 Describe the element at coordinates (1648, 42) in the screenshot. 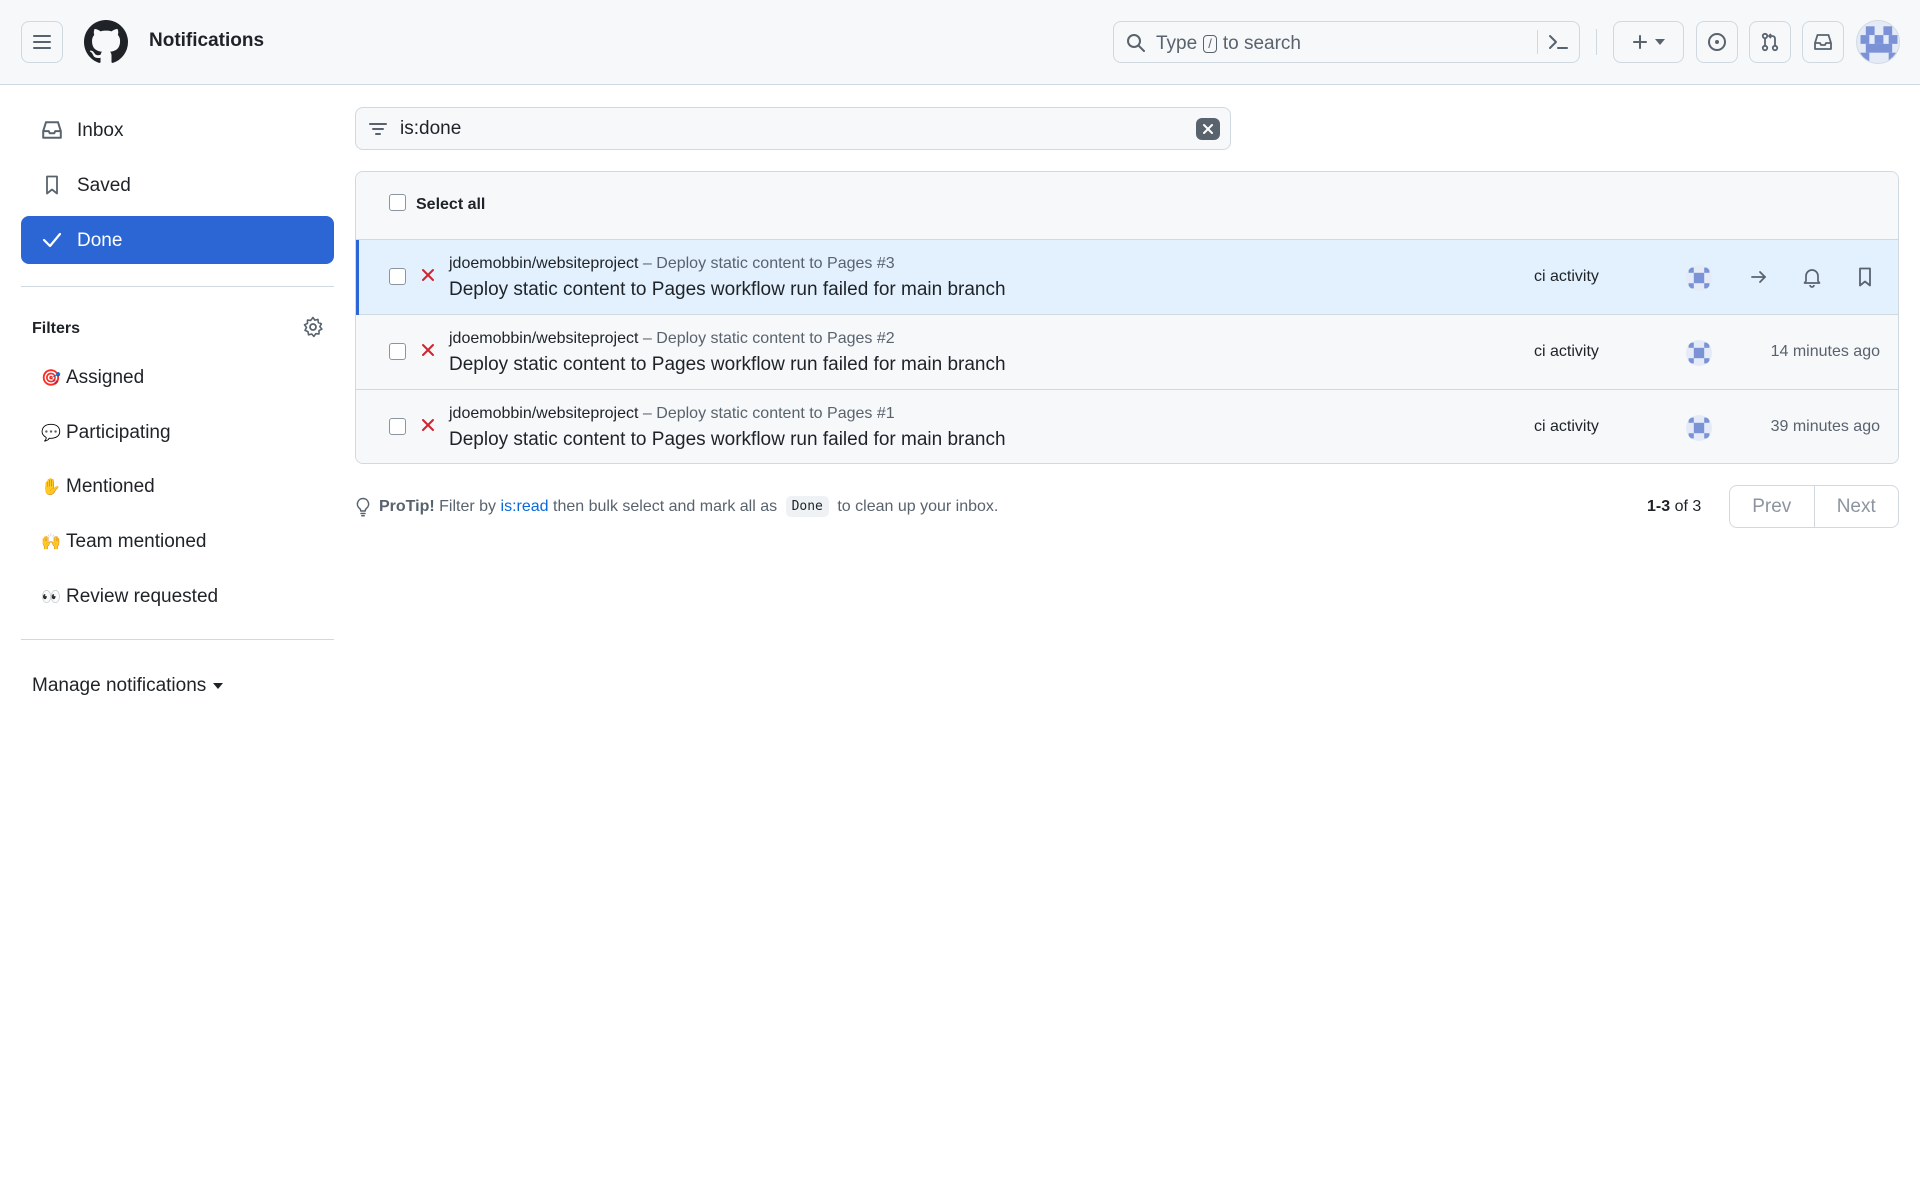

I see `create-new-button` at that location.